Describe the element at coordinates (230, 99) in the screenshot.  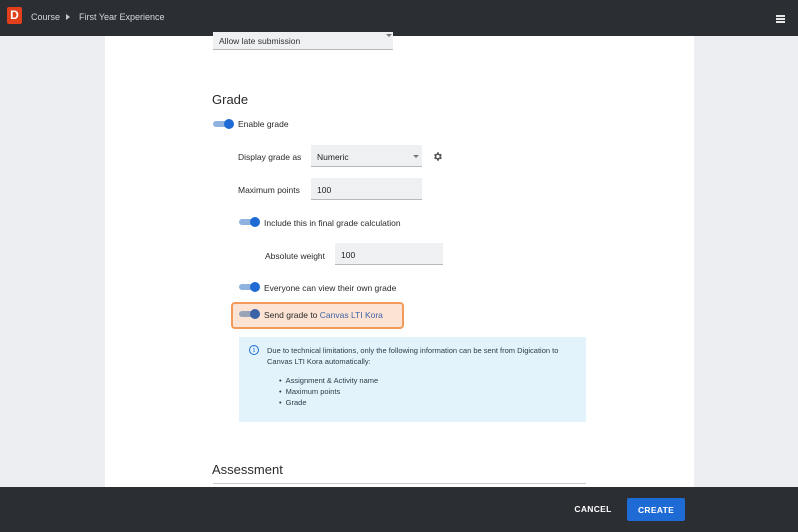
I see `grade-section-title: Grade` at that location.